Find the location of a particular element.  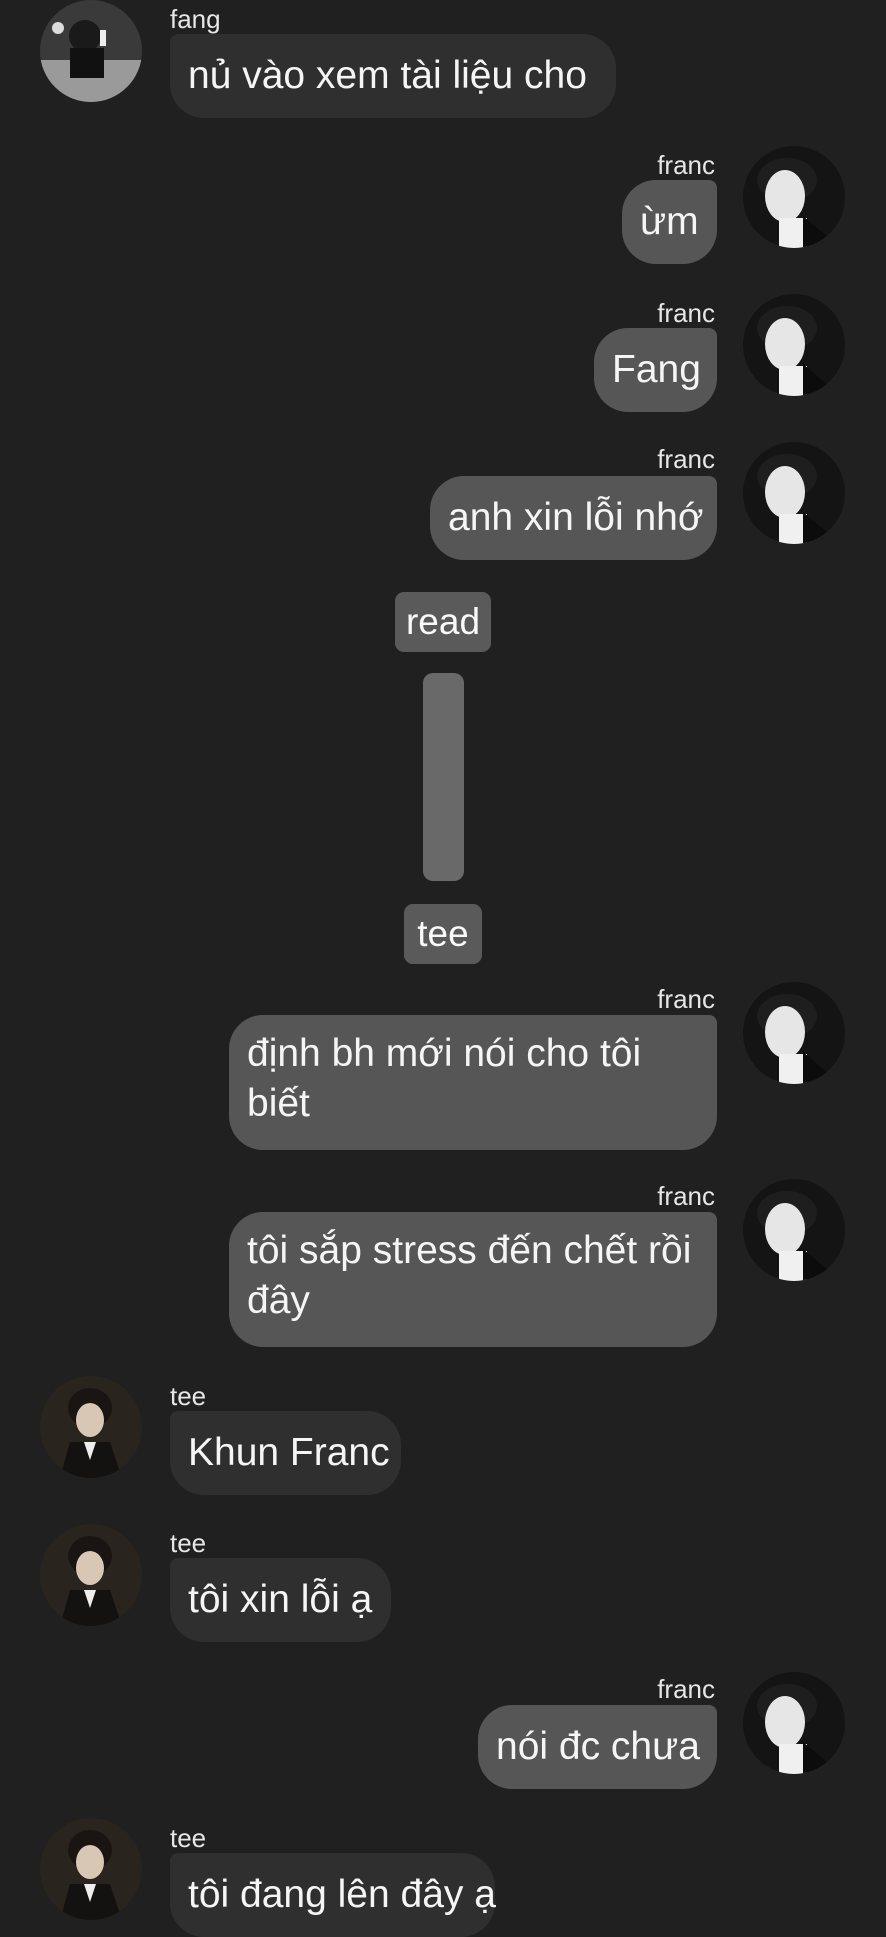

message-bubble: ừm is located at coordinates (669, 222).